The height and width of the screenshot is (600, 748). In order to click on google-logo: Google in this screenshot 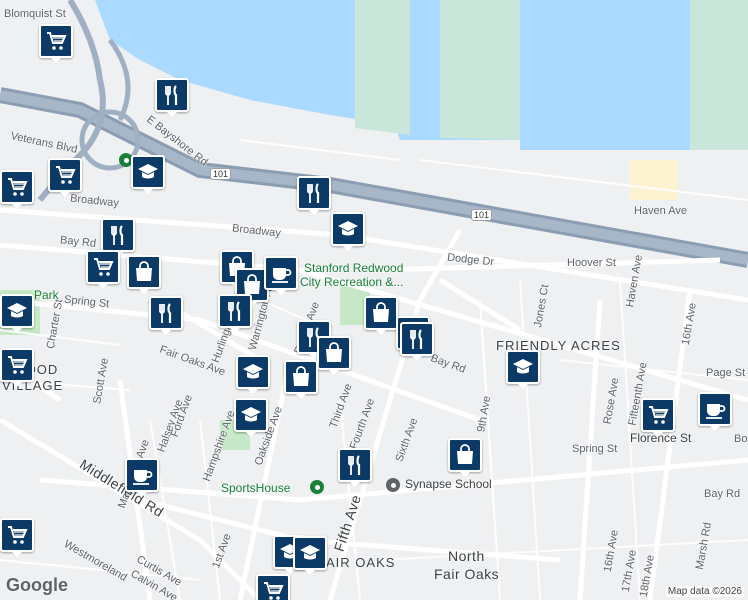, I will do `click(37, 585)`.